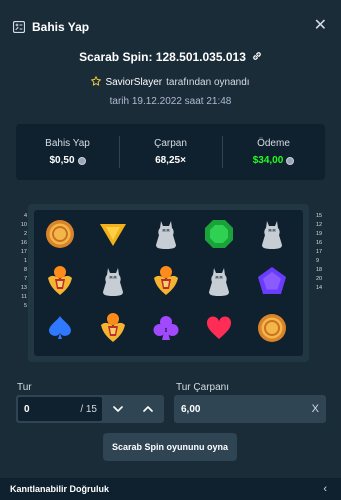 The image size is (341, 500). Describe the element at coordinates (320, 26) in the screenshot. I see `close-icon: ✕` at that location.